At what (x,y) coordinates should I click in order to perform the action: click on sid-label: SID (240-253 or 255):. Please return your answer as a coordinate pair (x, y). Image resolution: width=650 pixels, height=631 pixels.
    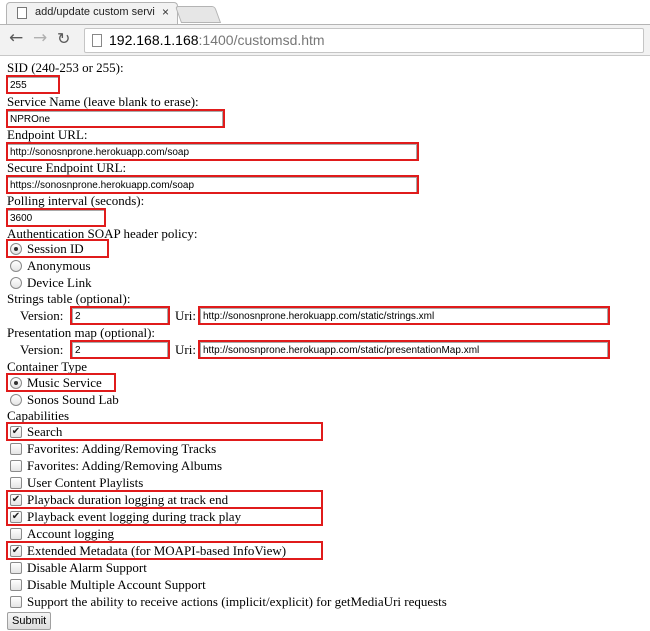
    Looking at the image, I should click on (65, 67).